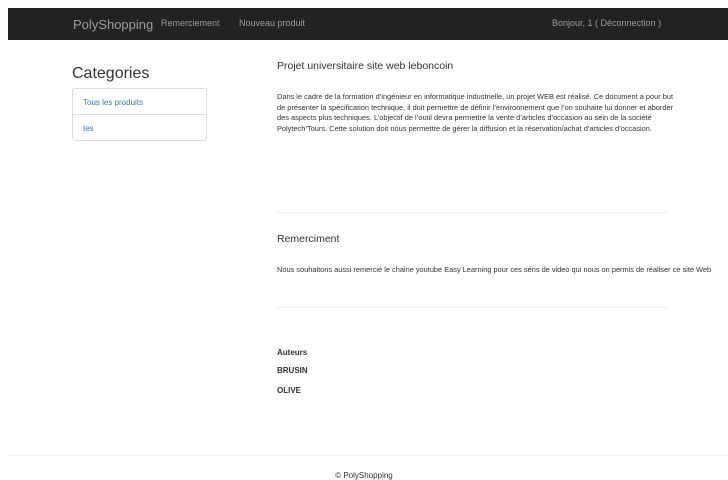 This screenshot has width=728, height=480. Describe the element at coordinates (111, 73) in the screenshot. I see `categories-title: Categories` at that location.